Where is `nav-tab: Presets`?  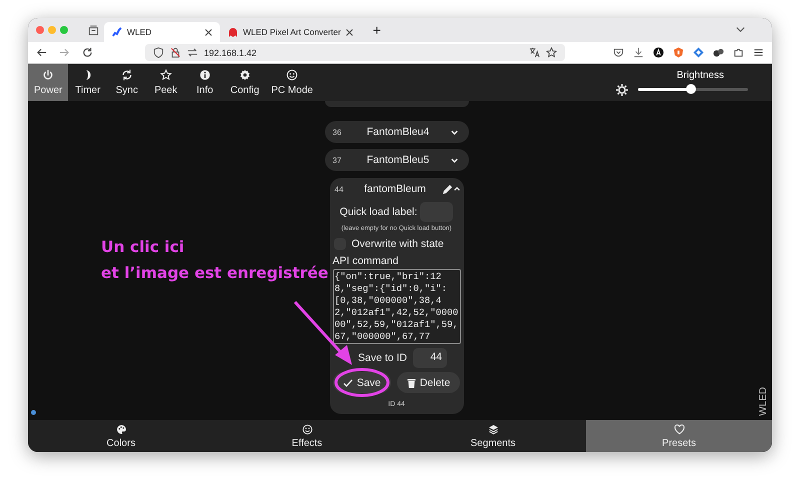 nav-tab: Presets is located at coordinates (679, 436).